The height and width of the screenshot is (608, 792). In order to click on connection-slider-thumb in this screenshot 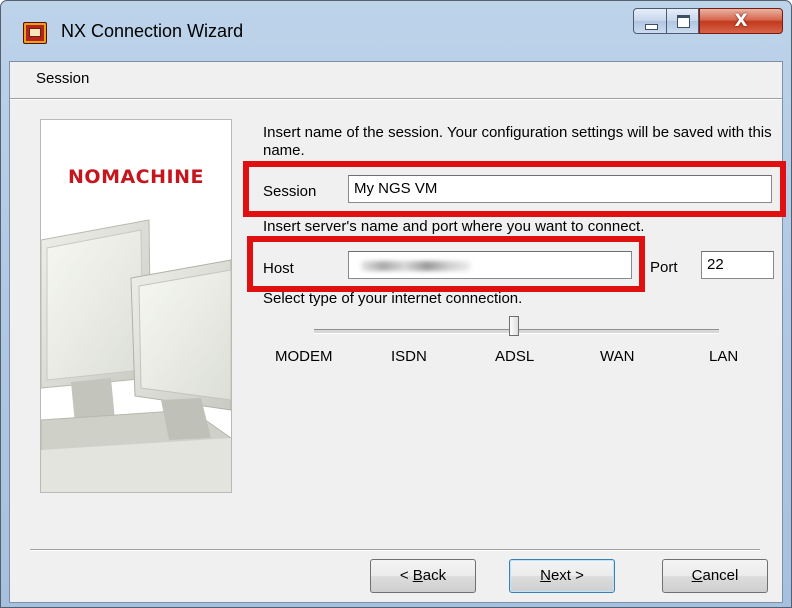, I will do `click(514, 326)`.